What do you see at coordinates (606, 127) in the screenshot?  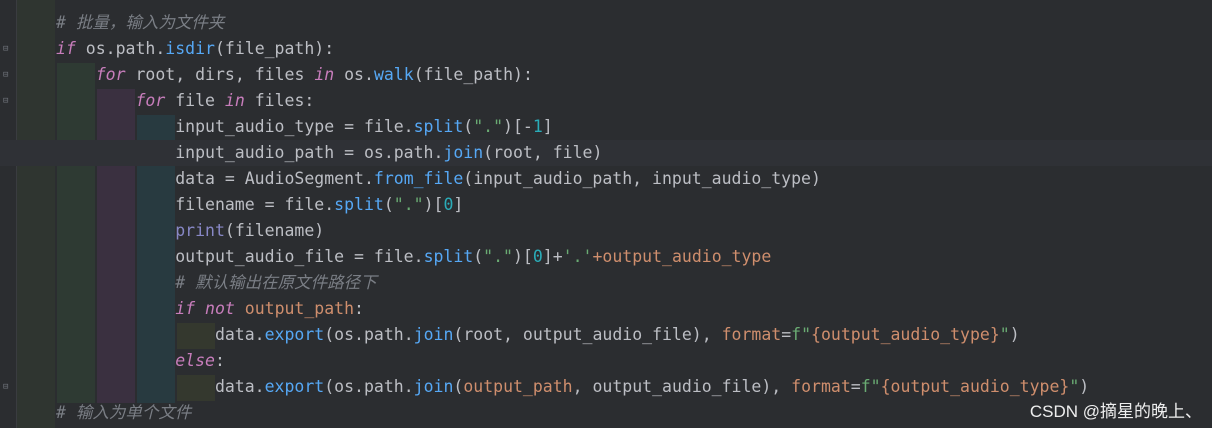 I see `code-line: input_audio_type = file.split(".")[-1]` at bounding box center [606, 127].